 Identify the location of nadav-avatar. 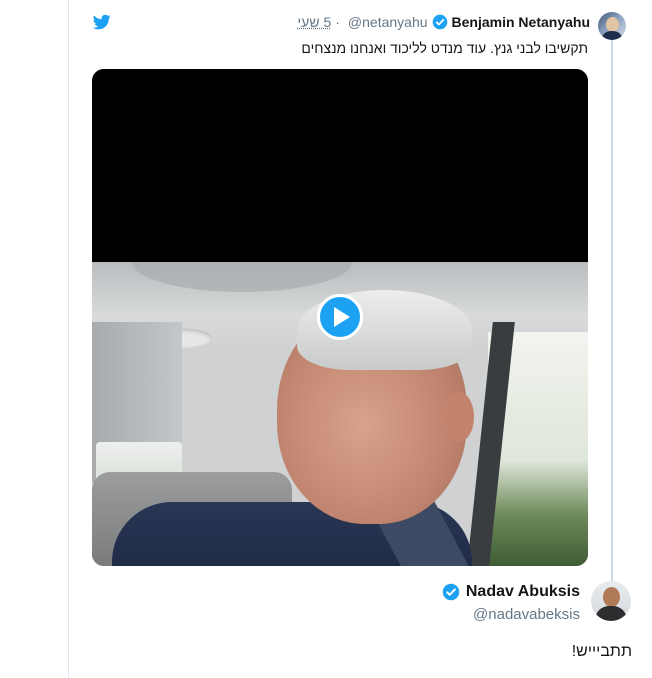
(611, 601).